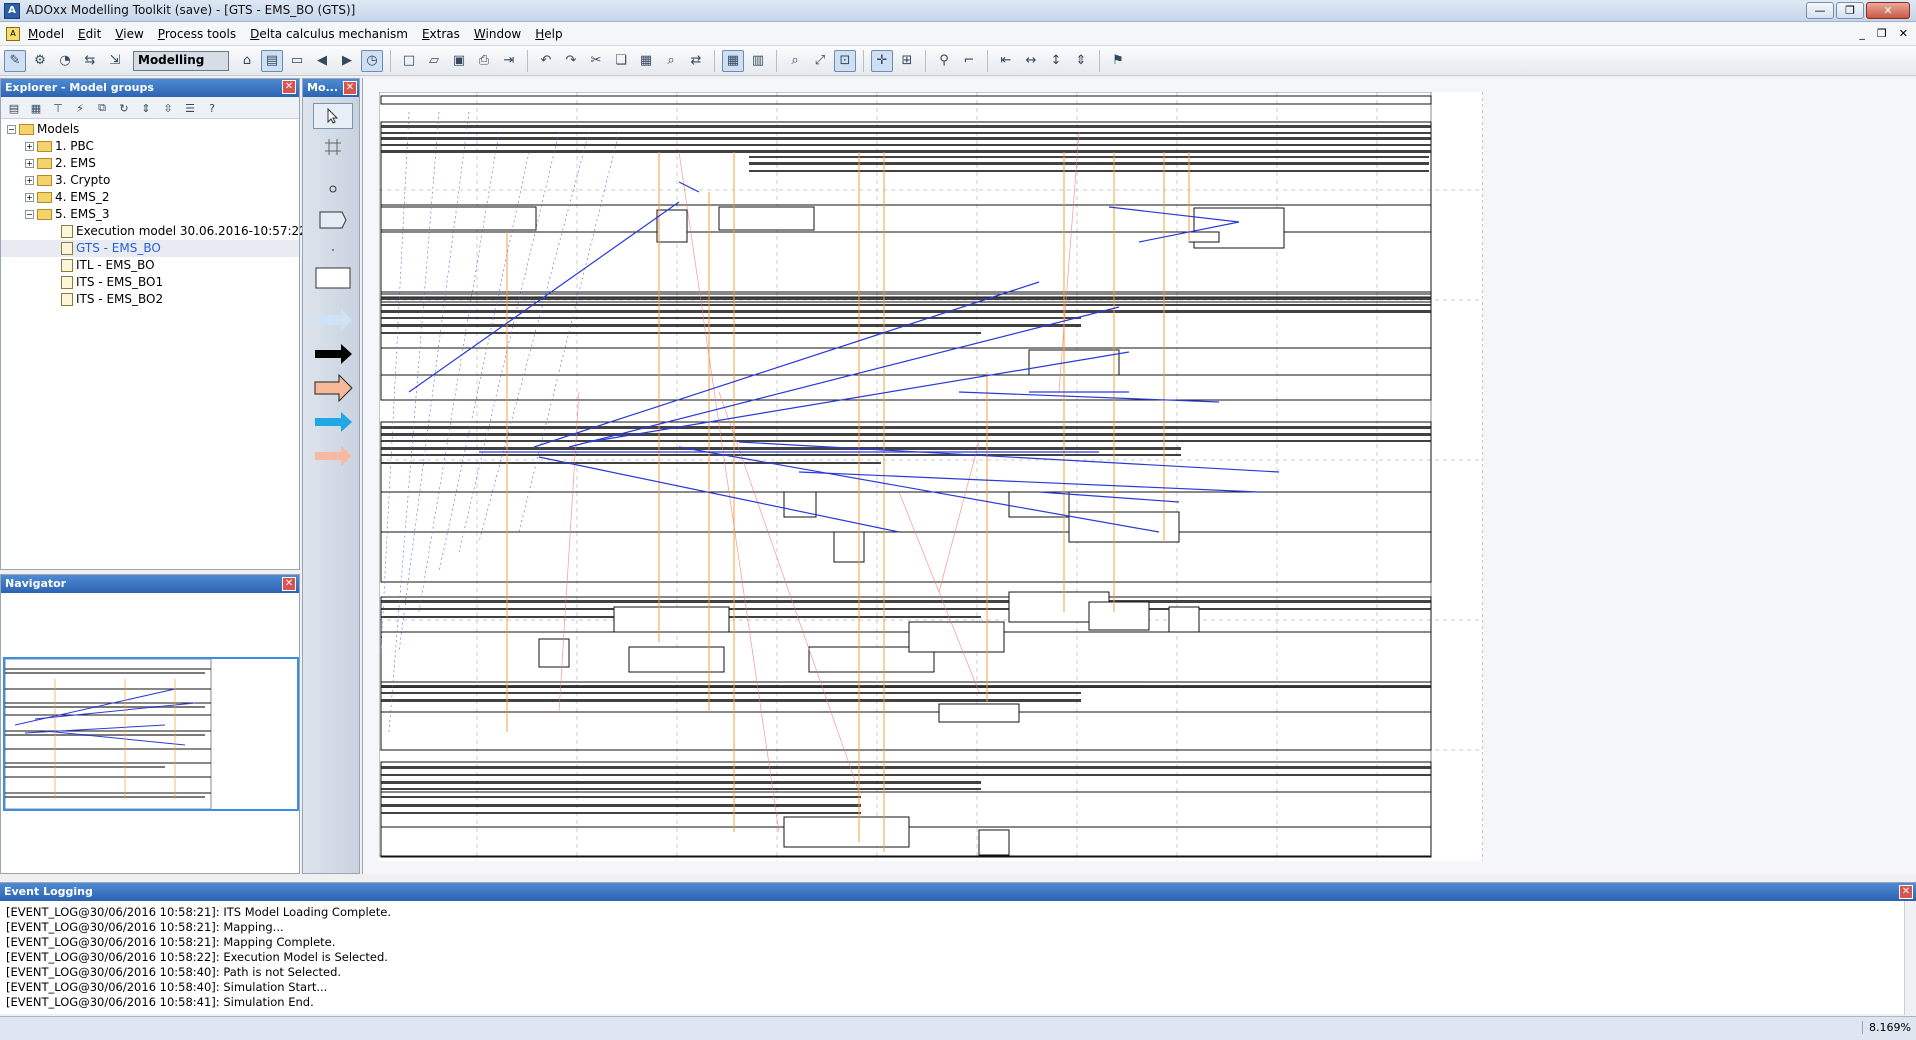 This screenshot has width=1916, height=1040. What do you see at coordinates (65, 61) in the screenshot?
I see `simulation-mode-icon: ◔` at bounding box center [65, 61].